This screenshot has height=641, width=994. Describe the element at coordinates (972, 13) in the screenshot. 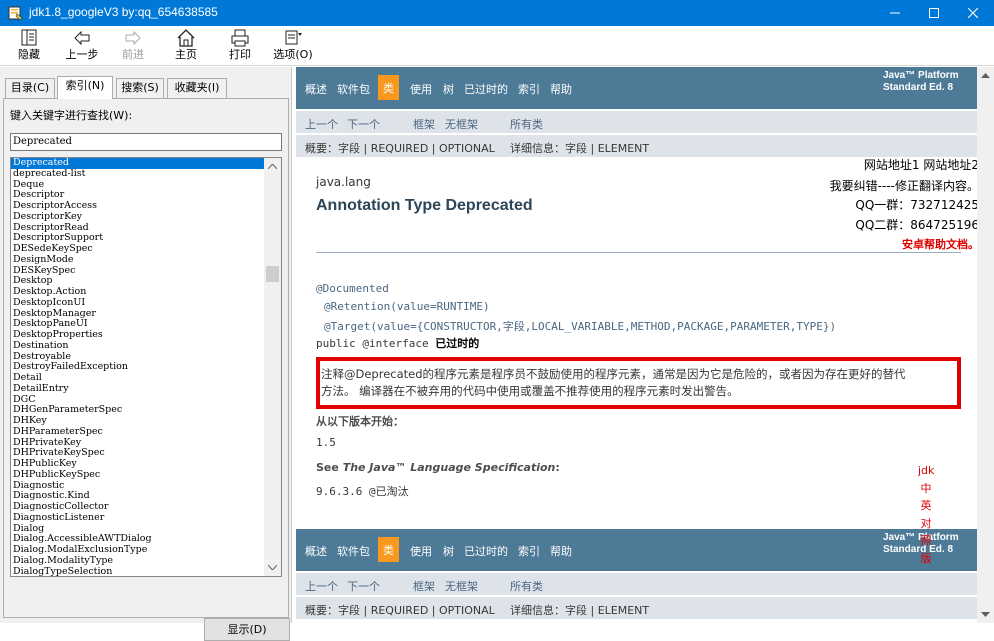

I see `close-button` at that location.